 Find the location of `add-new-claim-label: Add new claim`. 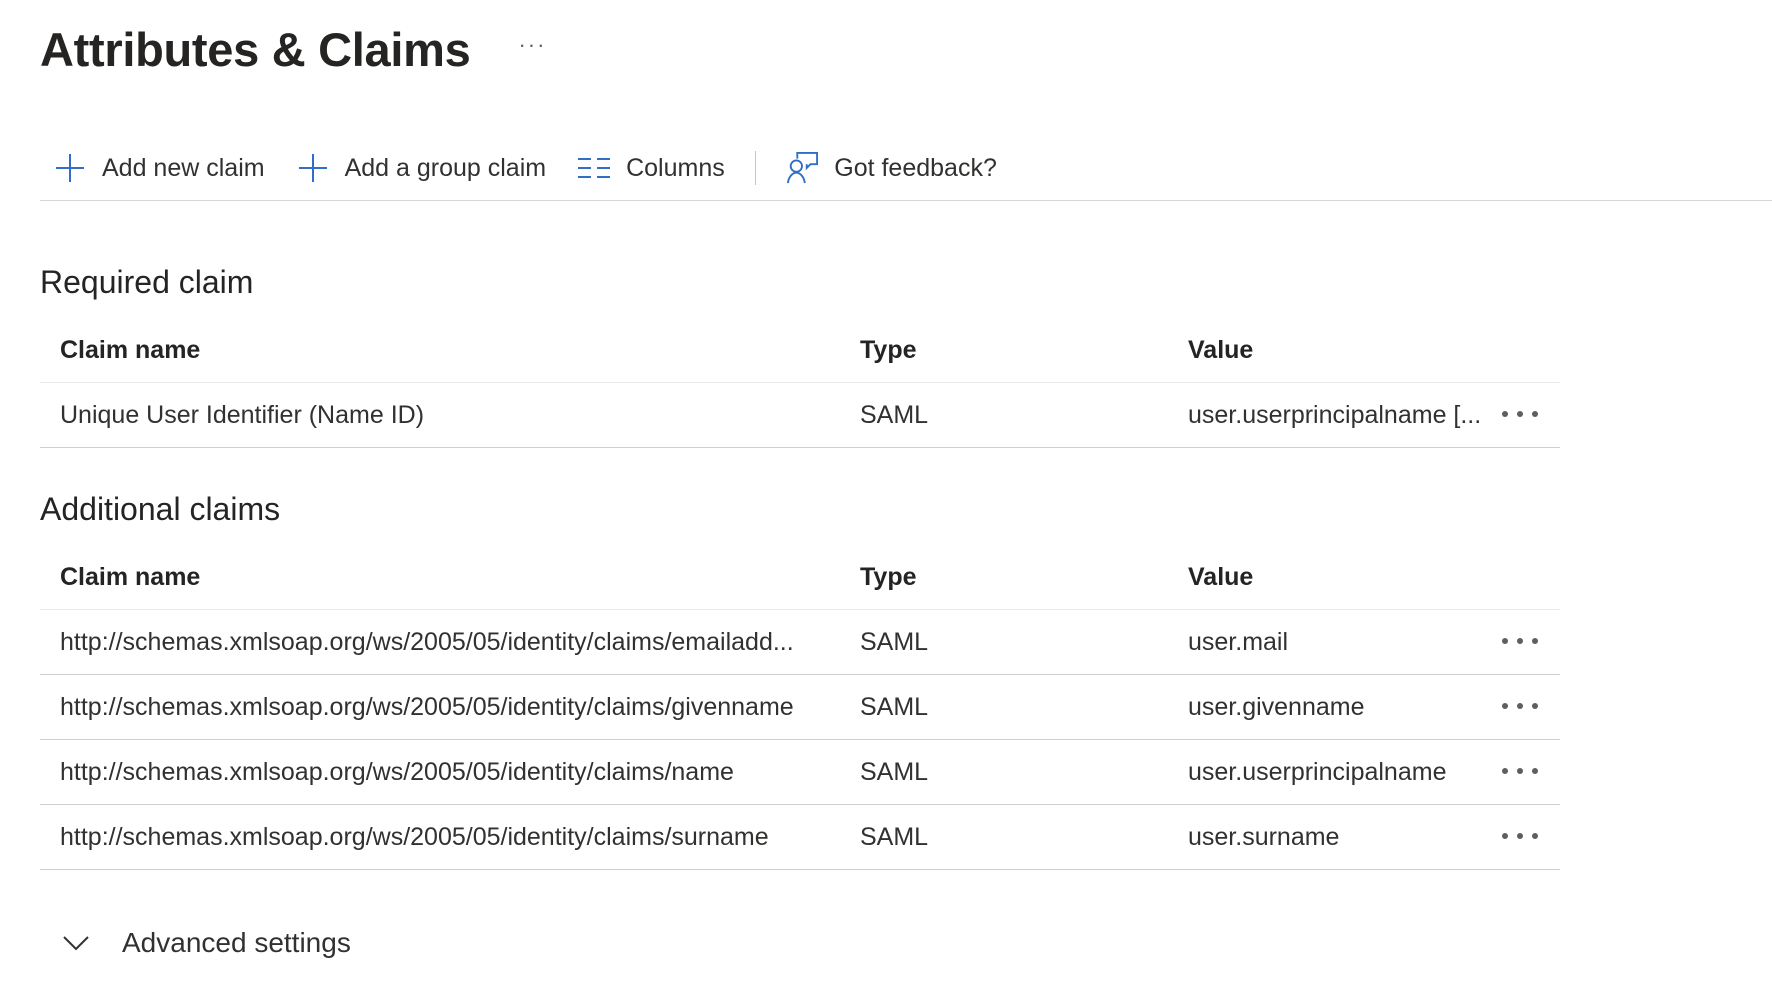

add-new-claim-label: Add new claim is located at coordinates (183, 167).